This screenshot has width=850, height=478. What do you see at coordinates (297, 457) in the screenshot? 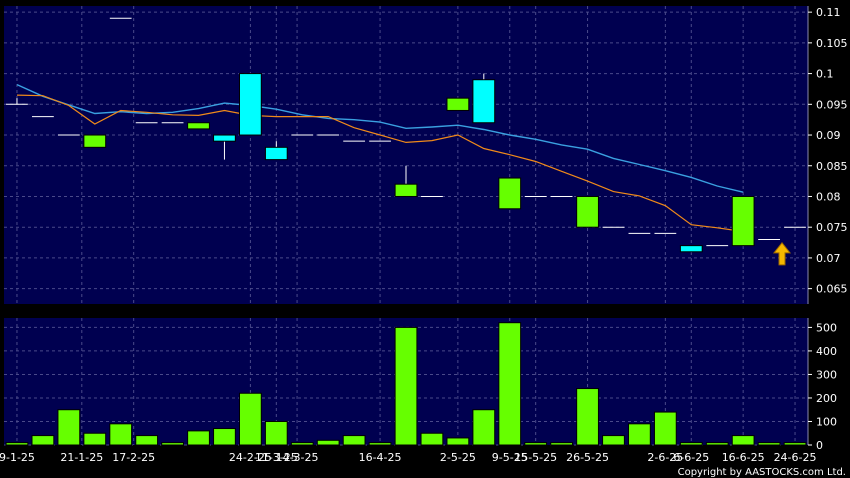
I see `date-tick-label: 14-3-25` at bounding box center [297, 457].